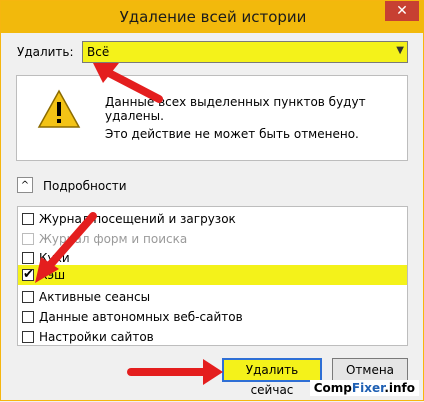  What do you see at coordinates (235, 102) in the screenshot?
I see `warning-text-line1: Данные всех выделенных пунктов будут` at bounding box center [235, 102].